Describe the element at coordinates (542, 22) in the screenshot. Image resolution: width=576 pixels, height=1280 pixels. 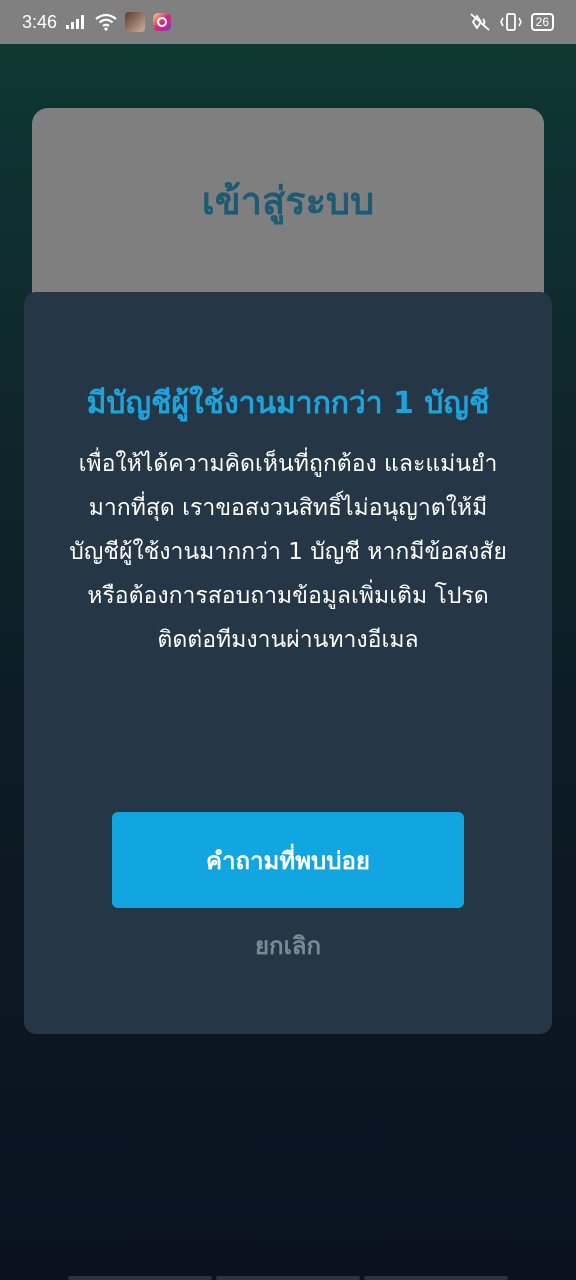
I see `battery-icon: 26` at that location.